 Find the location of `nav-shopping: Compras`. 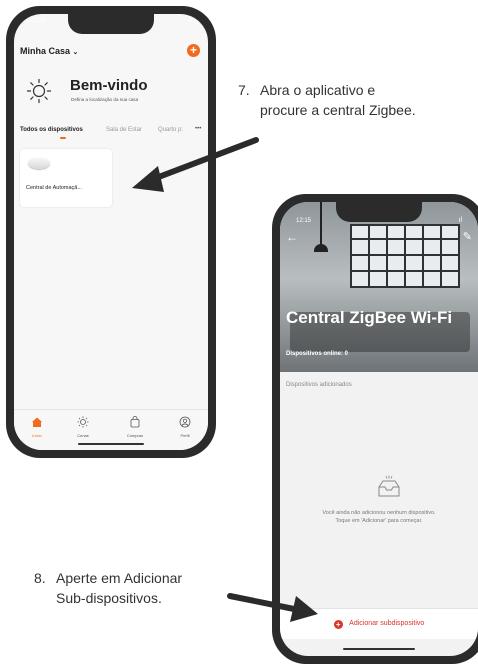

nav-shopping: Compras is located at coordinates (135, 426).